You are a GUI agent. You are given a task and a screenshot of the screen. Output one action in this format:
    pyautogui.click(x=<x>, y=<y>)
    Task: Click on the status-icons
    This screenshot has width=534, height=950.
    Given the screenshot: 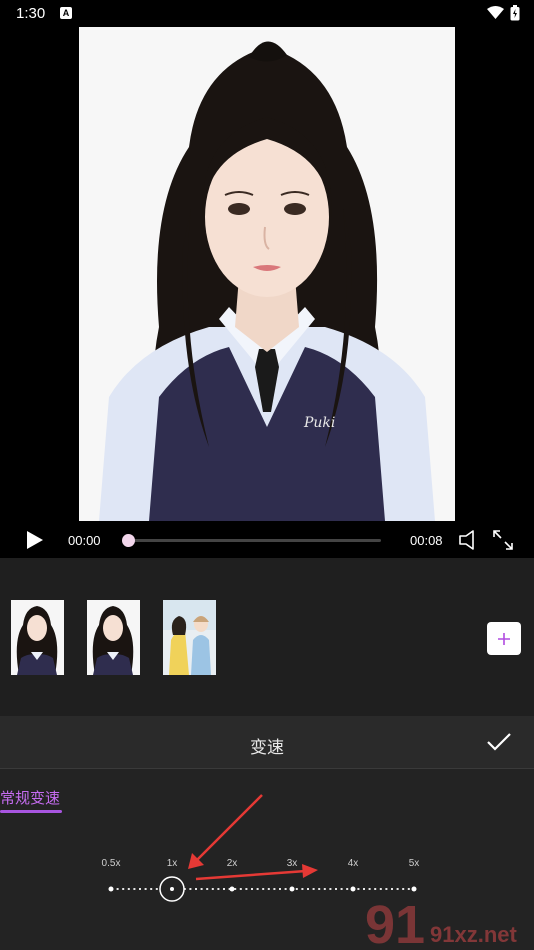 What is the action you would take?
    pyautogui.click(x=503, y=13)
    